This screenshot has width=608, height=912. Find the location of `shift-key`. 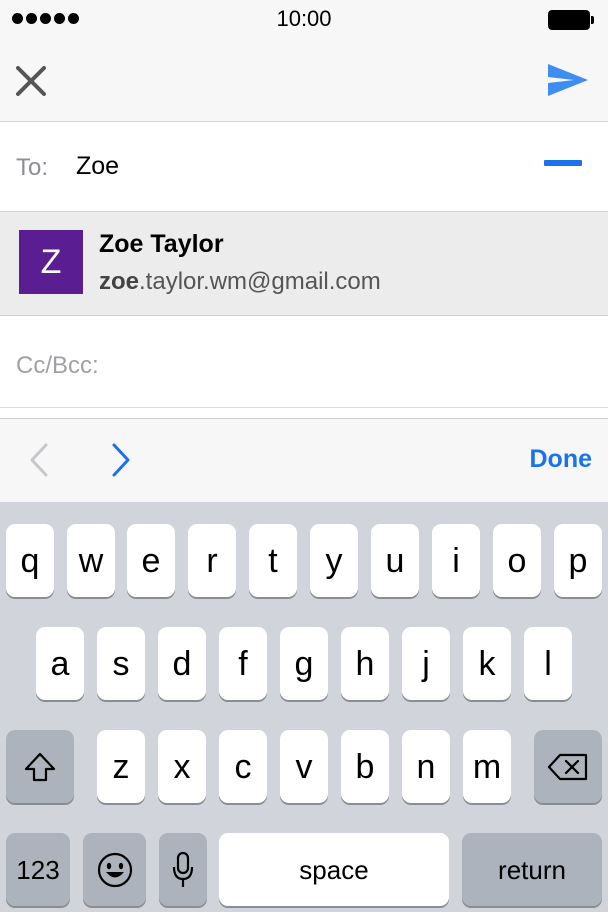

shift-key is located at coordinates (40, 766).